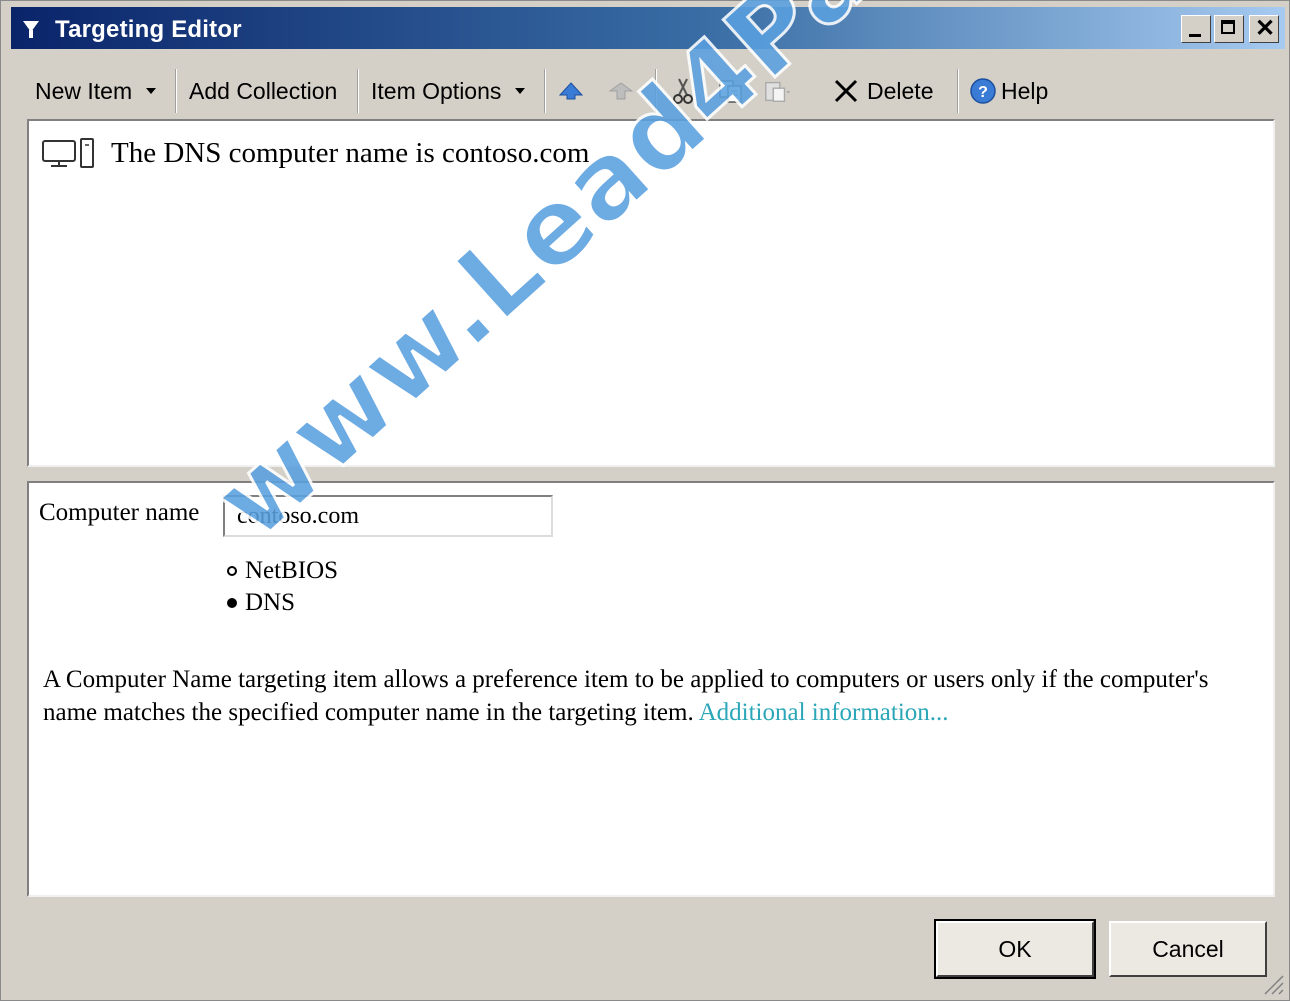  What do you see at coordinates (31, 29) in the screenshot?
I see `funnel-icon` at bounding box center [31, 29].